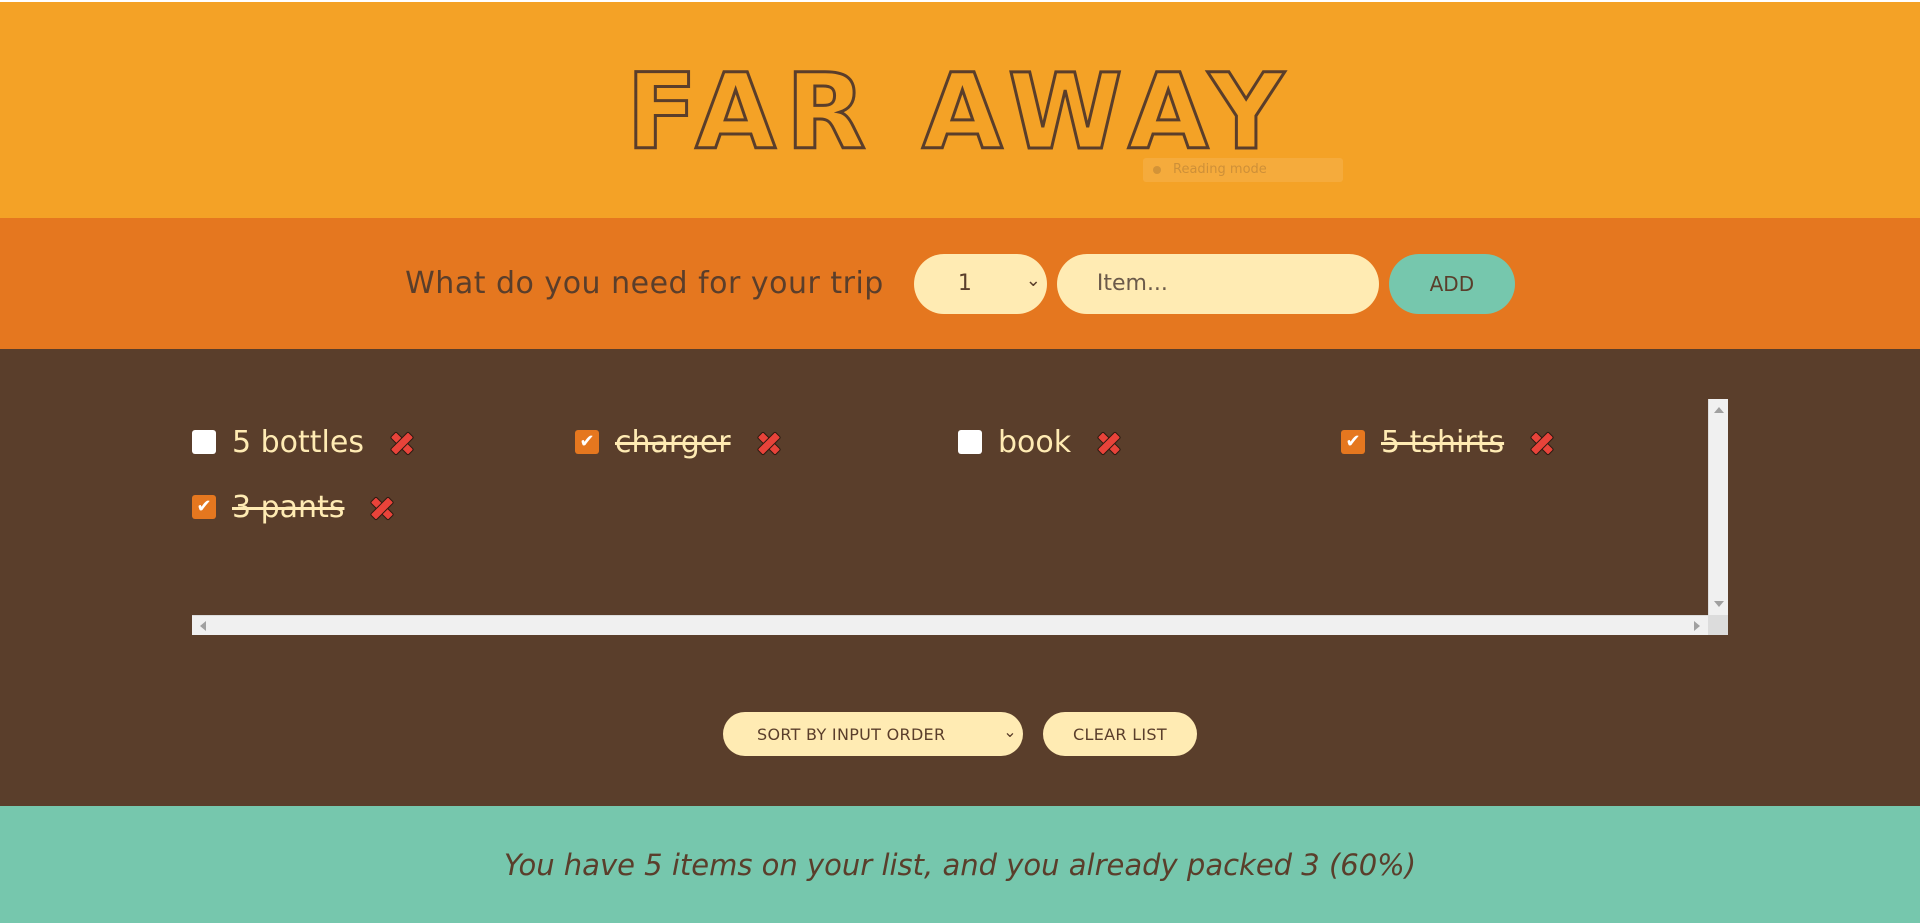 Image resolution: width=1920 pixels, height=923 pixels. I want to click on sort-select: SORT BY INPUT ORDER ⌄, so click(873, 734).